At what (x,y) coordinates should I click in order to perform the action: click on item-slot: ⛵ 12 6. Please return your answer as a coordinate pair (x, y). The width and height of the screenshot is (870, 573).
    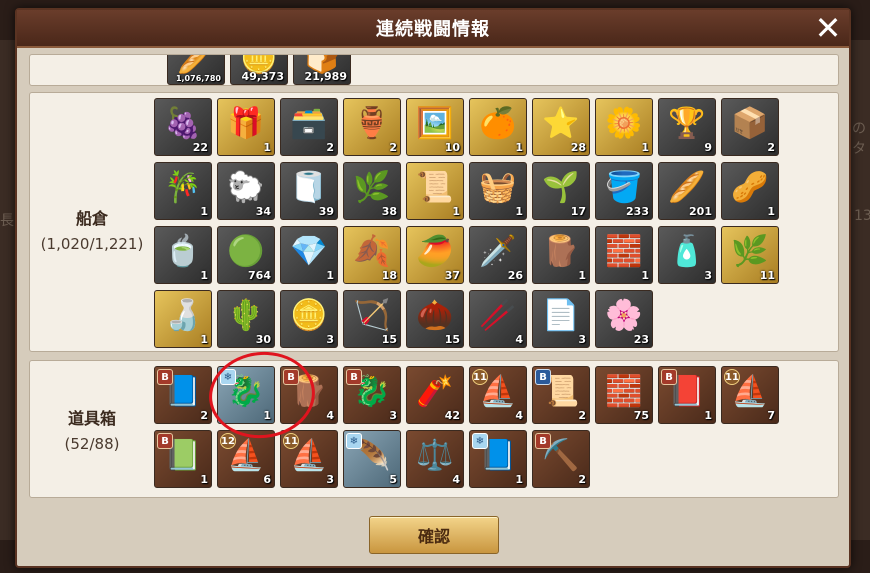
    Looking at the image, I should click on (246, 459).